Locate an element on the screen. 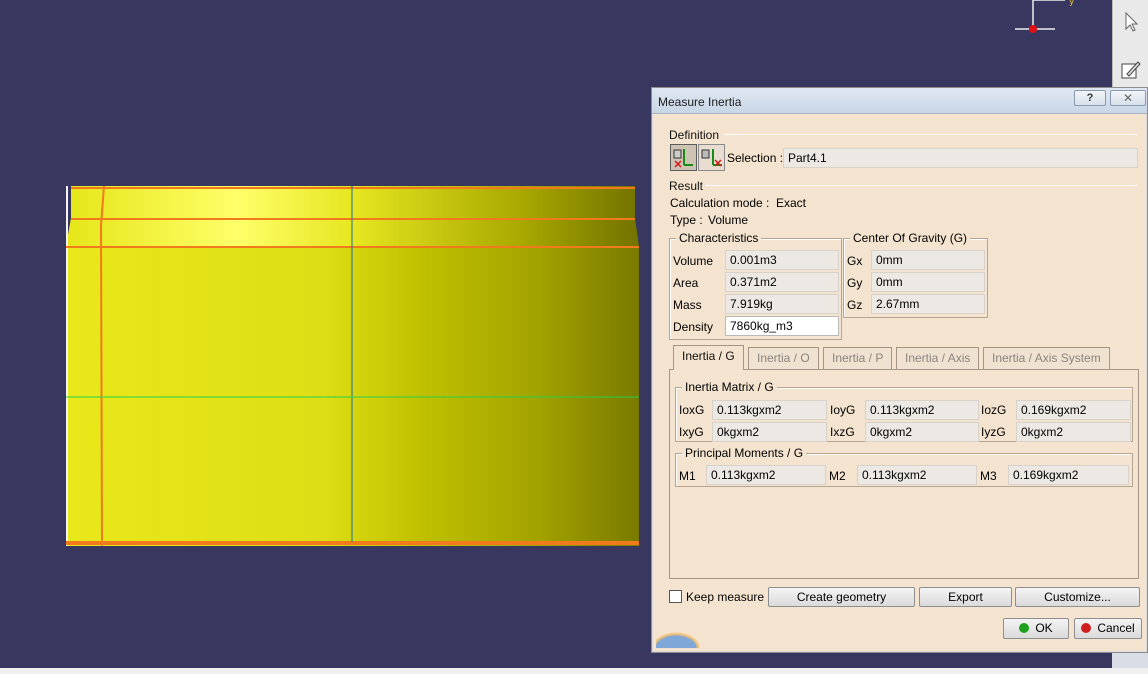 The width and height of the screenshot is (1148, 674). tab-inertia-p: Inertia / P is located at coordinates (858, 358).